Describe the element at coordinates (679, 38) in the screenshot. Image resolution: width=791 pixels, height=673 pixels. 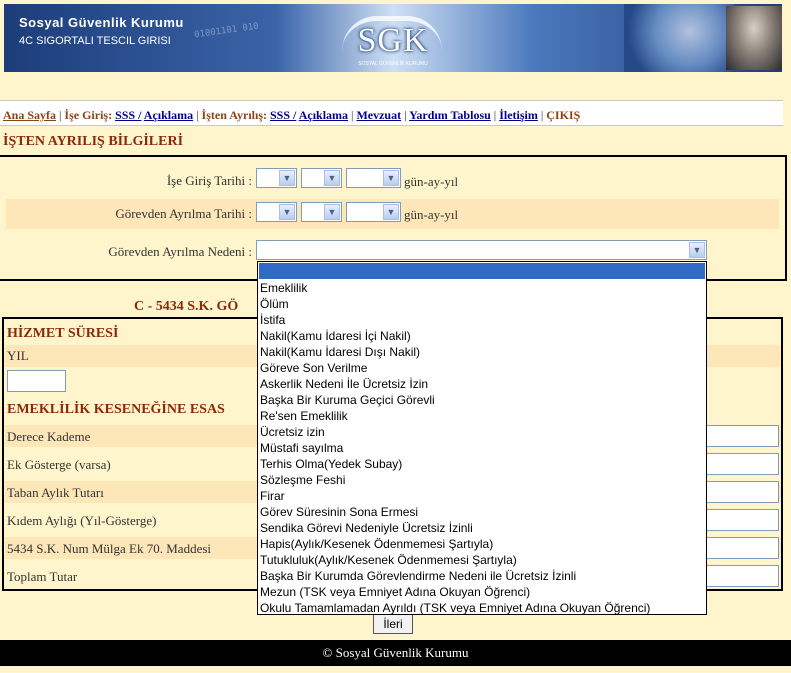
I see `globe-image` at that location.